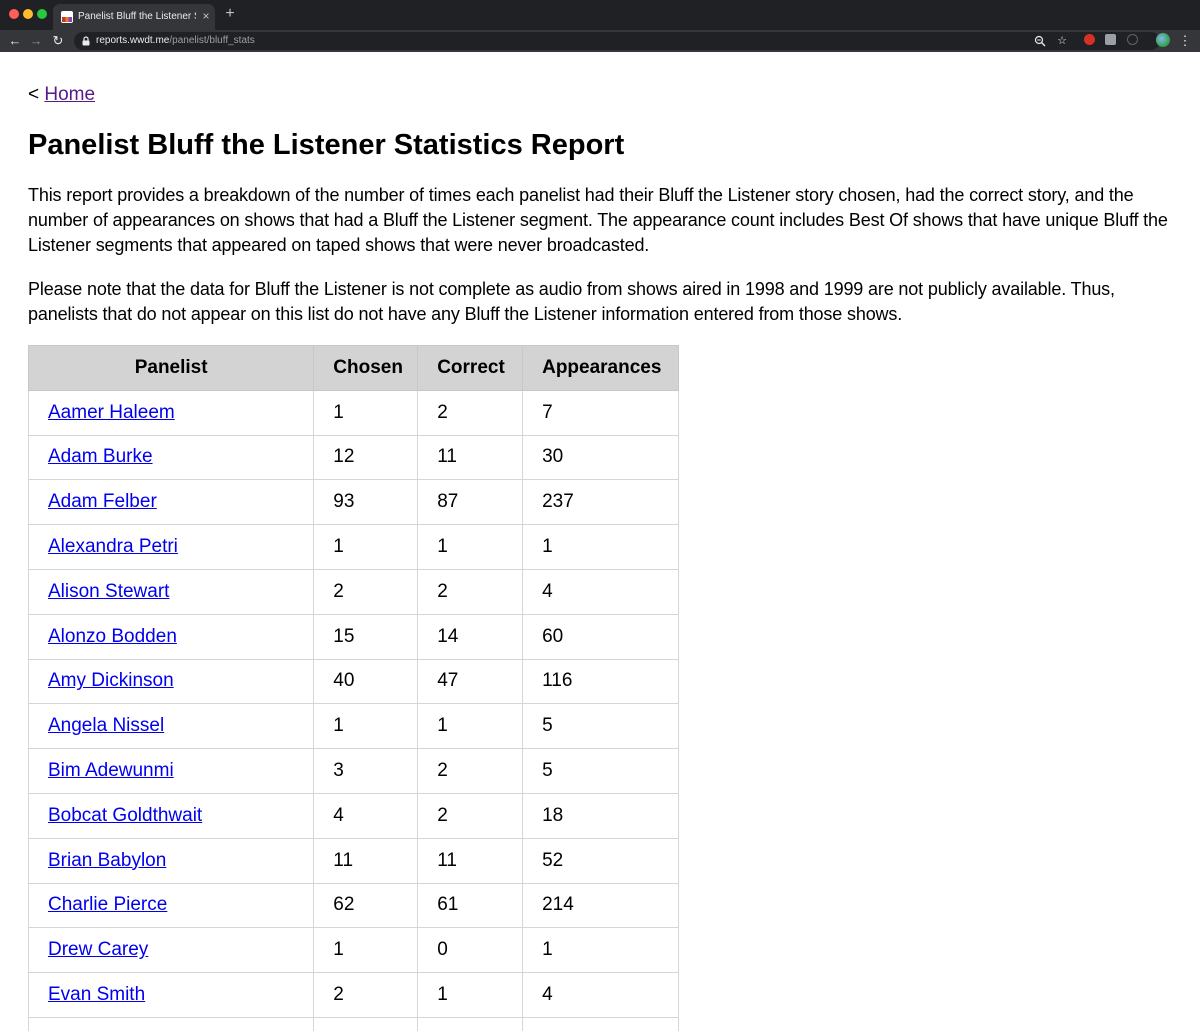 The width and height of the screenshot is (1200, 1031). I want to click on browser-tab-bar: Panelist Bluff the Listener Stati × +, so click(600, 15).